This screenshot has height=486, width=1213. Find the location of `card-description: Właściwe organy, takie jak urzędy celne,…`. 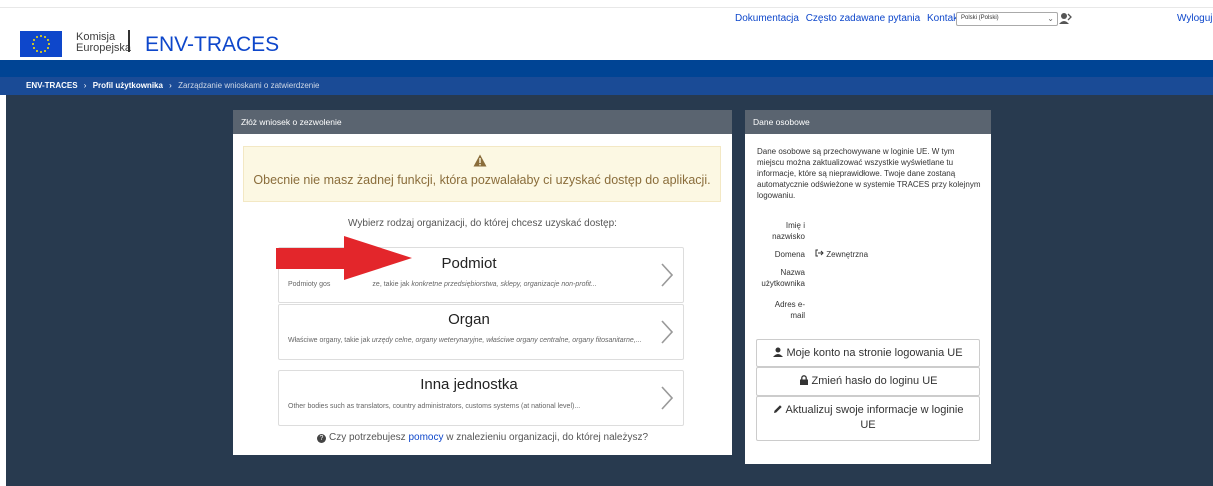

card-description: Właściwe organy, takie jak urzędy celne,… is located at coordinates (465, 340).